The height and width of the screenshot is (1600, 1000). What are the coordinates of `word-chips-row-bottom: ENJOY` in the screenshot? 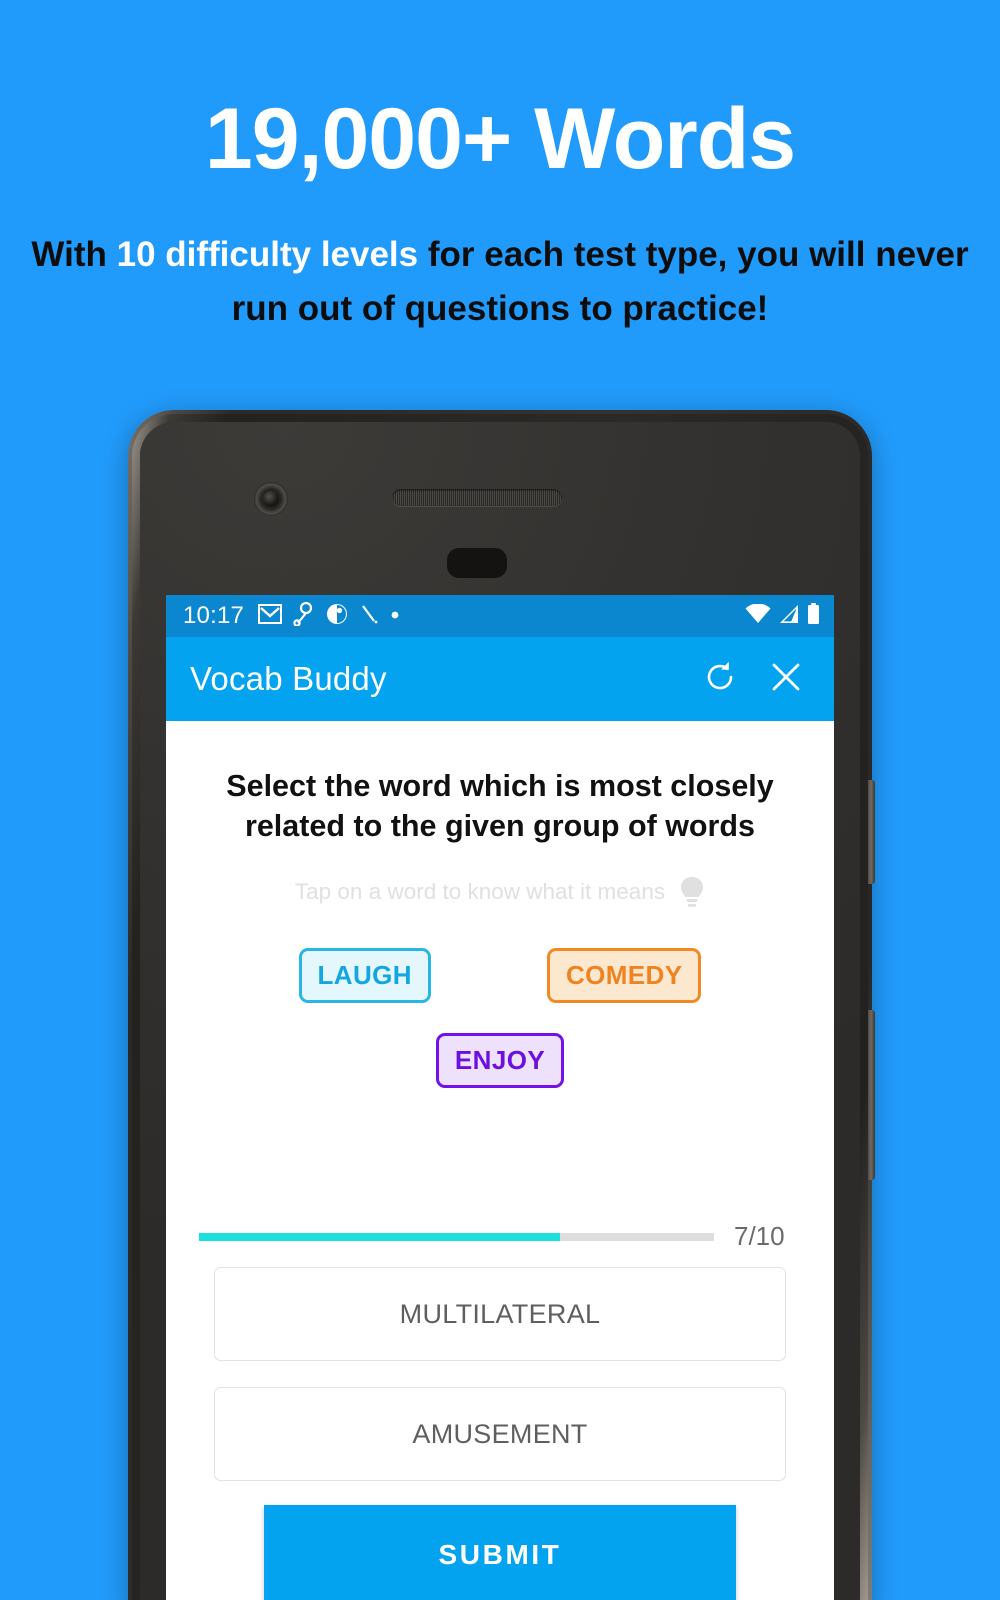 It's located at (500, 1061).